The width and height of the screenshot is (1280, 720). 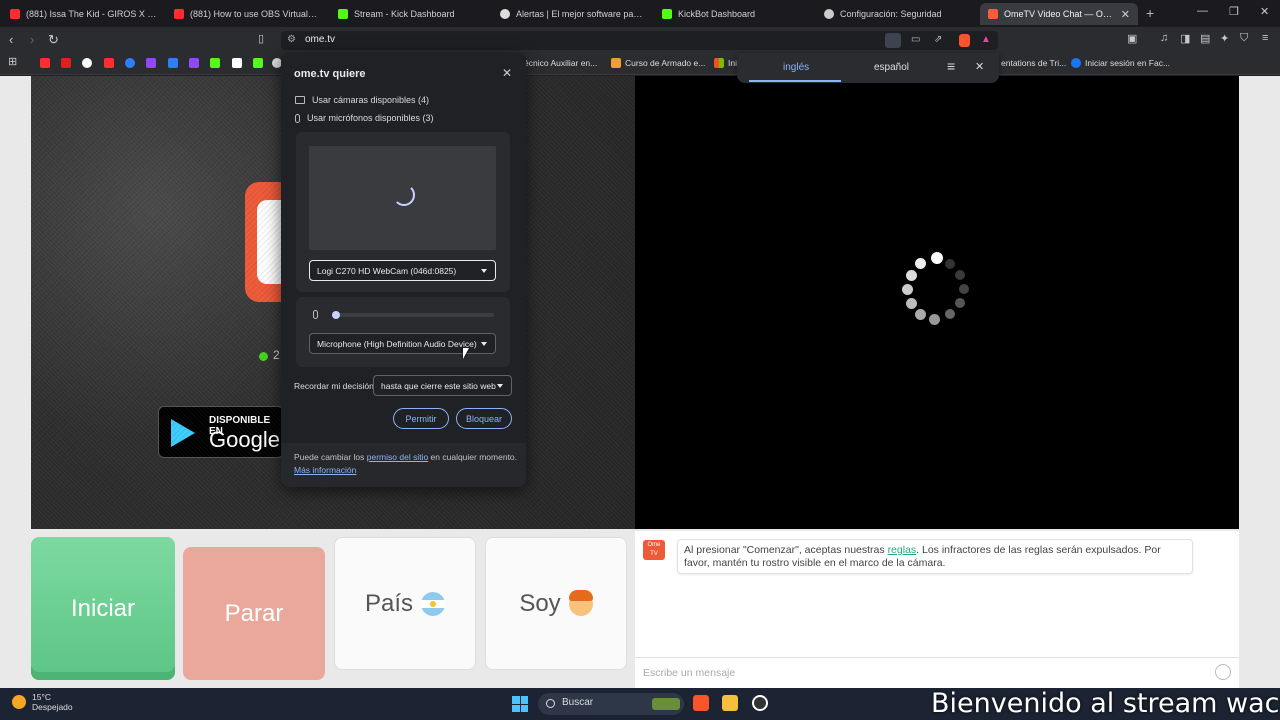 I want to click on gender-button: Soy, so click(x=556, y=603).